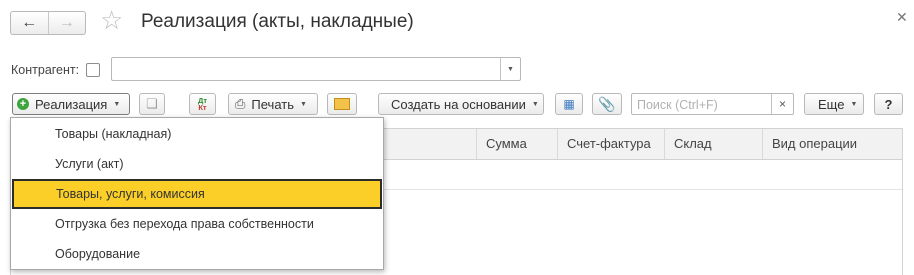  I want to click on realization-label: Реализация, so click(71, 104).